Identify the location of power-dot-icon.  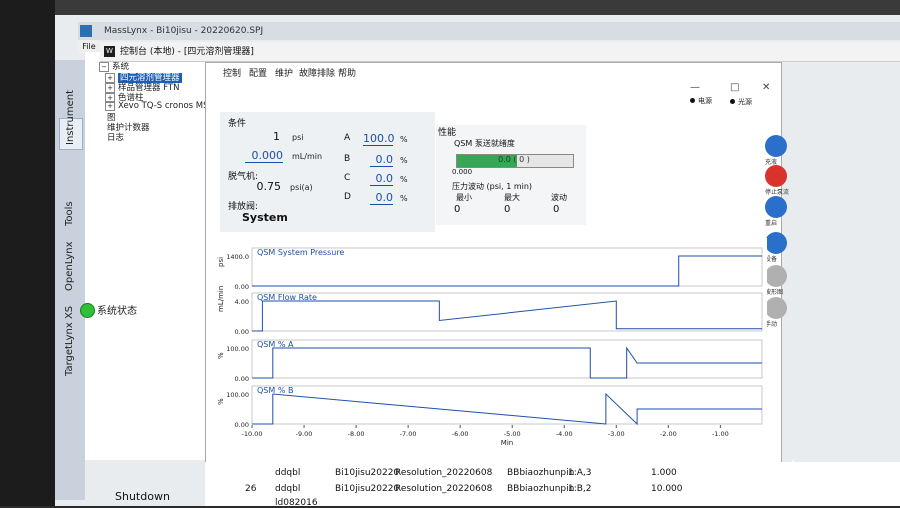
(692, 100).